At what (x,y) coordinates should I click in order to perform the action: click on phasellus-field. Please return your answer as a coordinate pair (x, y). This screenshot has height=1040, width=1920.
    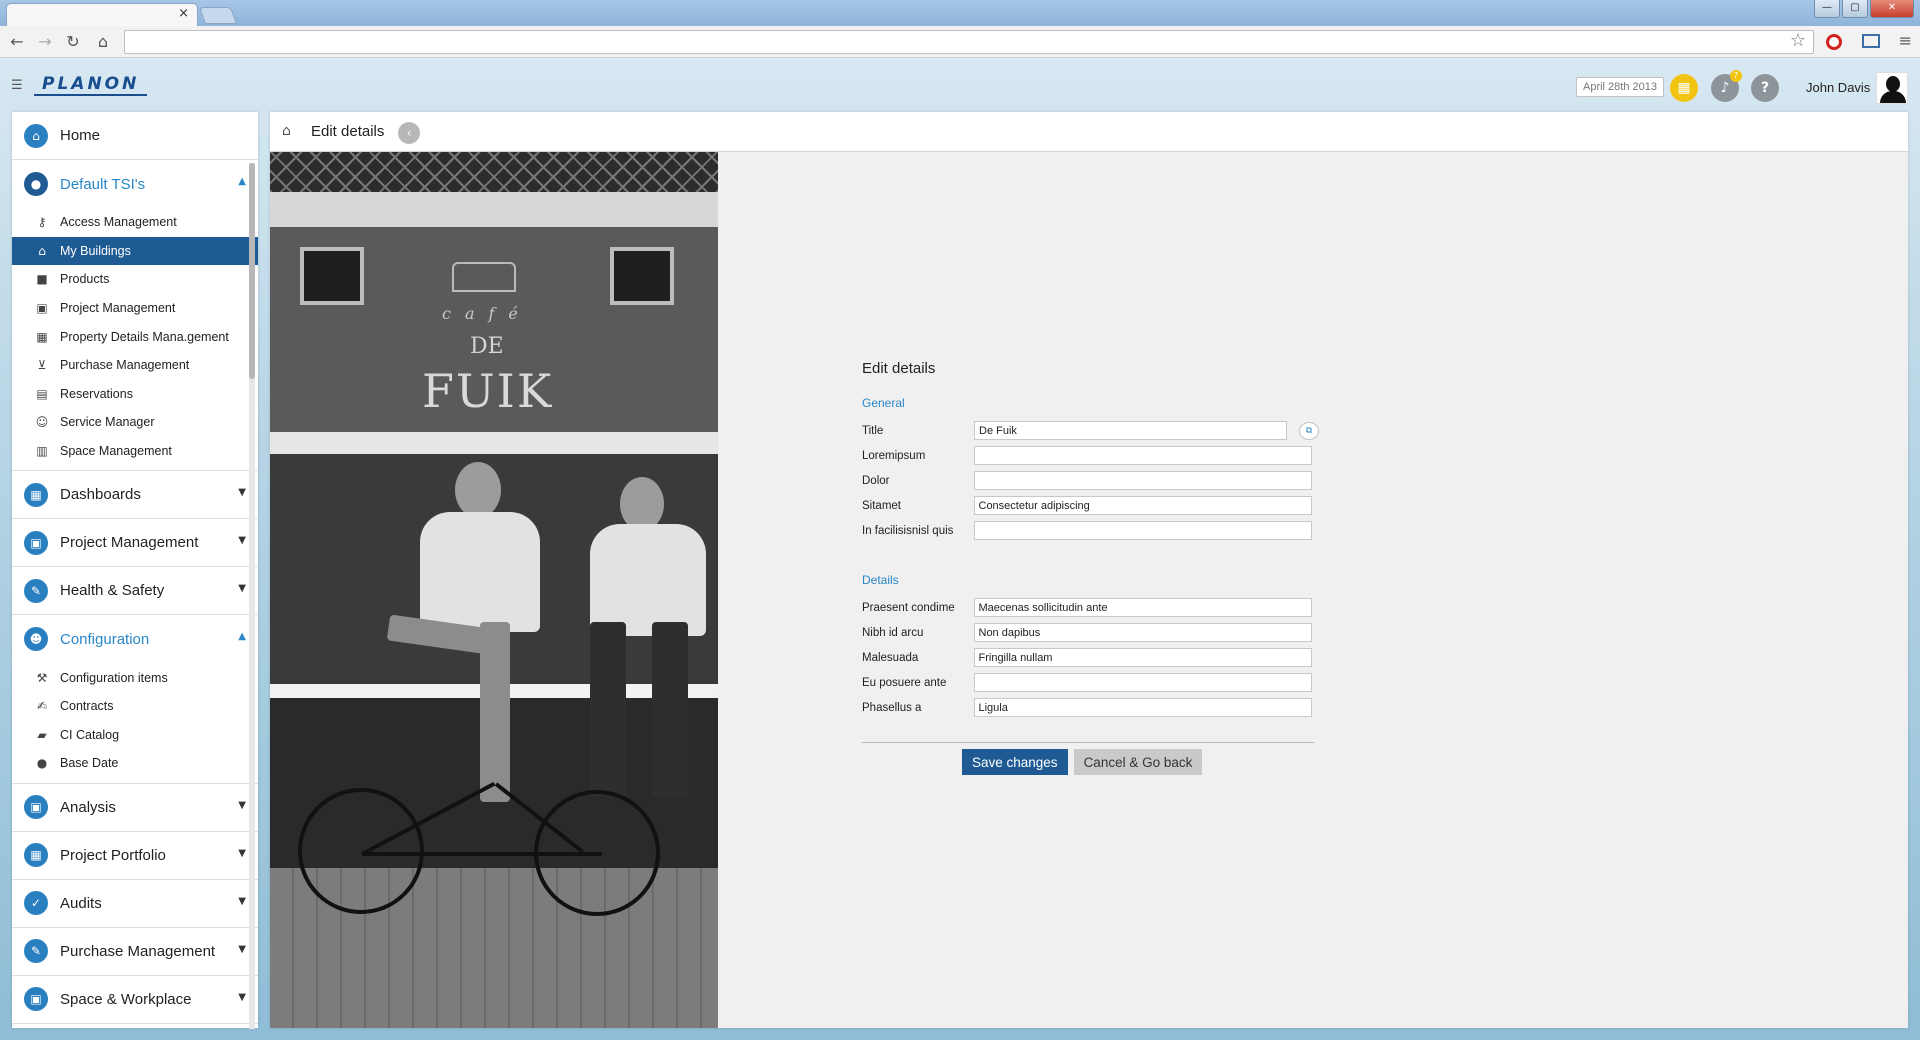
    Looking at the image, I should click on (1142, 707).